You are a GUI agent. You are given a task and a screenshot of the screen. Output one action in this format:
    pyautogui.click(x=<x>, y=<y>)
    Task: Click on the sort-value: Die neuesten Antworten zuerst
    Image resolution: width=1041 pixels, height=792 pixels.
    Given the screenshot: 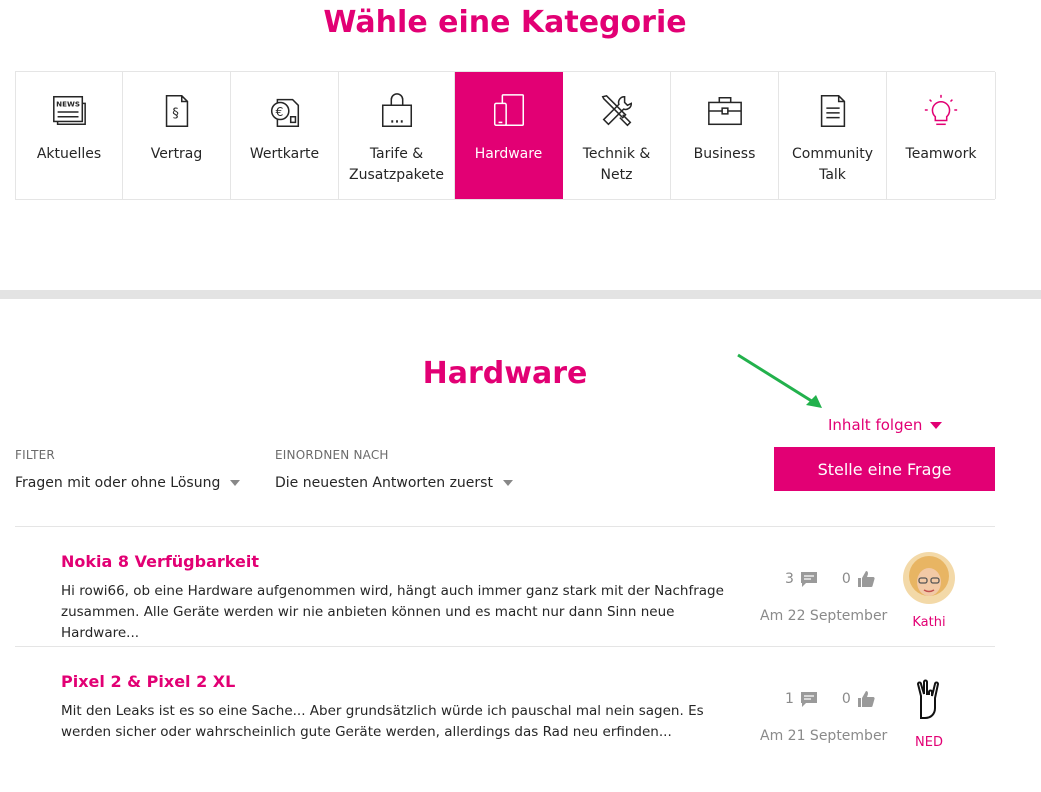 What is the action you would take?
    pyautogui.click(x=384, y=483)
    